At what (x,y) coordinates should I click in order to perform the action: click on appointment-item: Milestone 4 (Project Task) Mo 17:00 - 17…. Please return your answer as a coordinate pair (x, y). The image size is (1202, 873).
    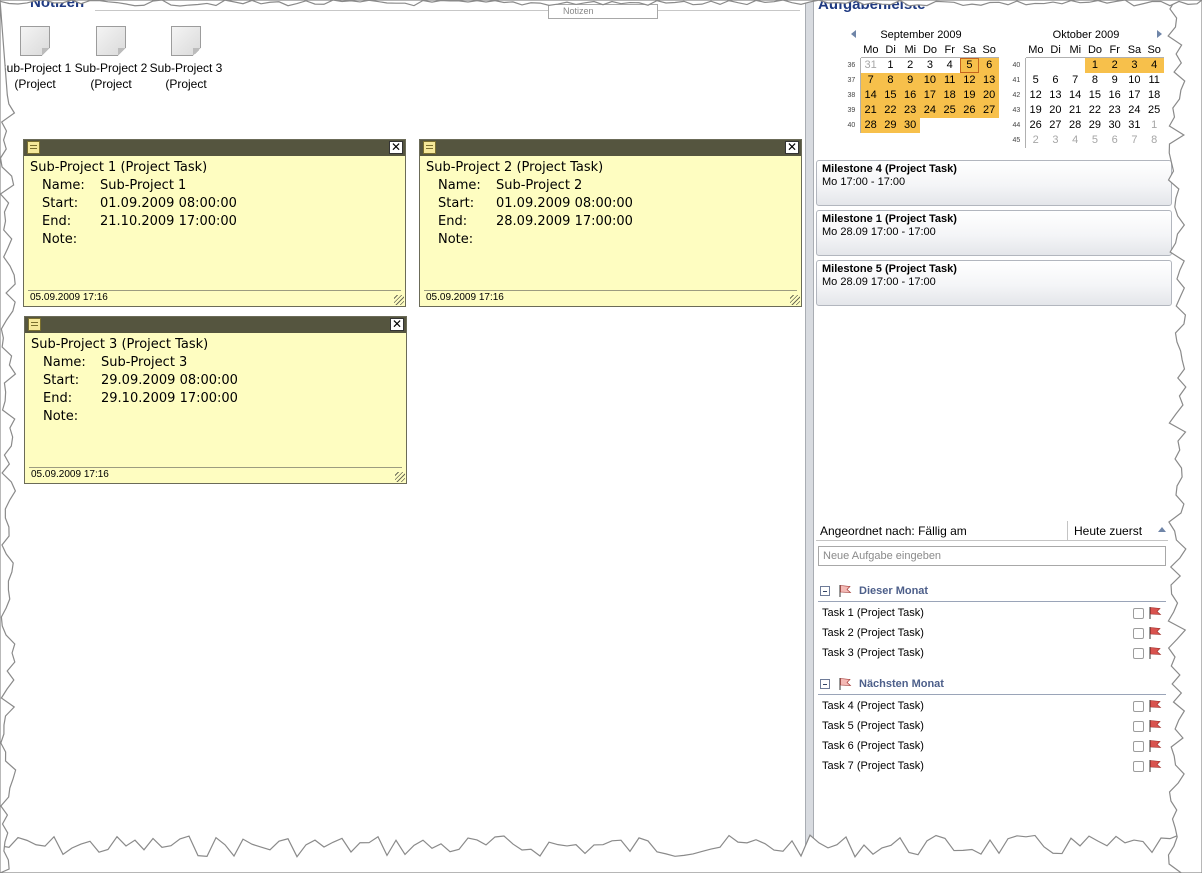
    Looking at the image, I should click on (994, 183).